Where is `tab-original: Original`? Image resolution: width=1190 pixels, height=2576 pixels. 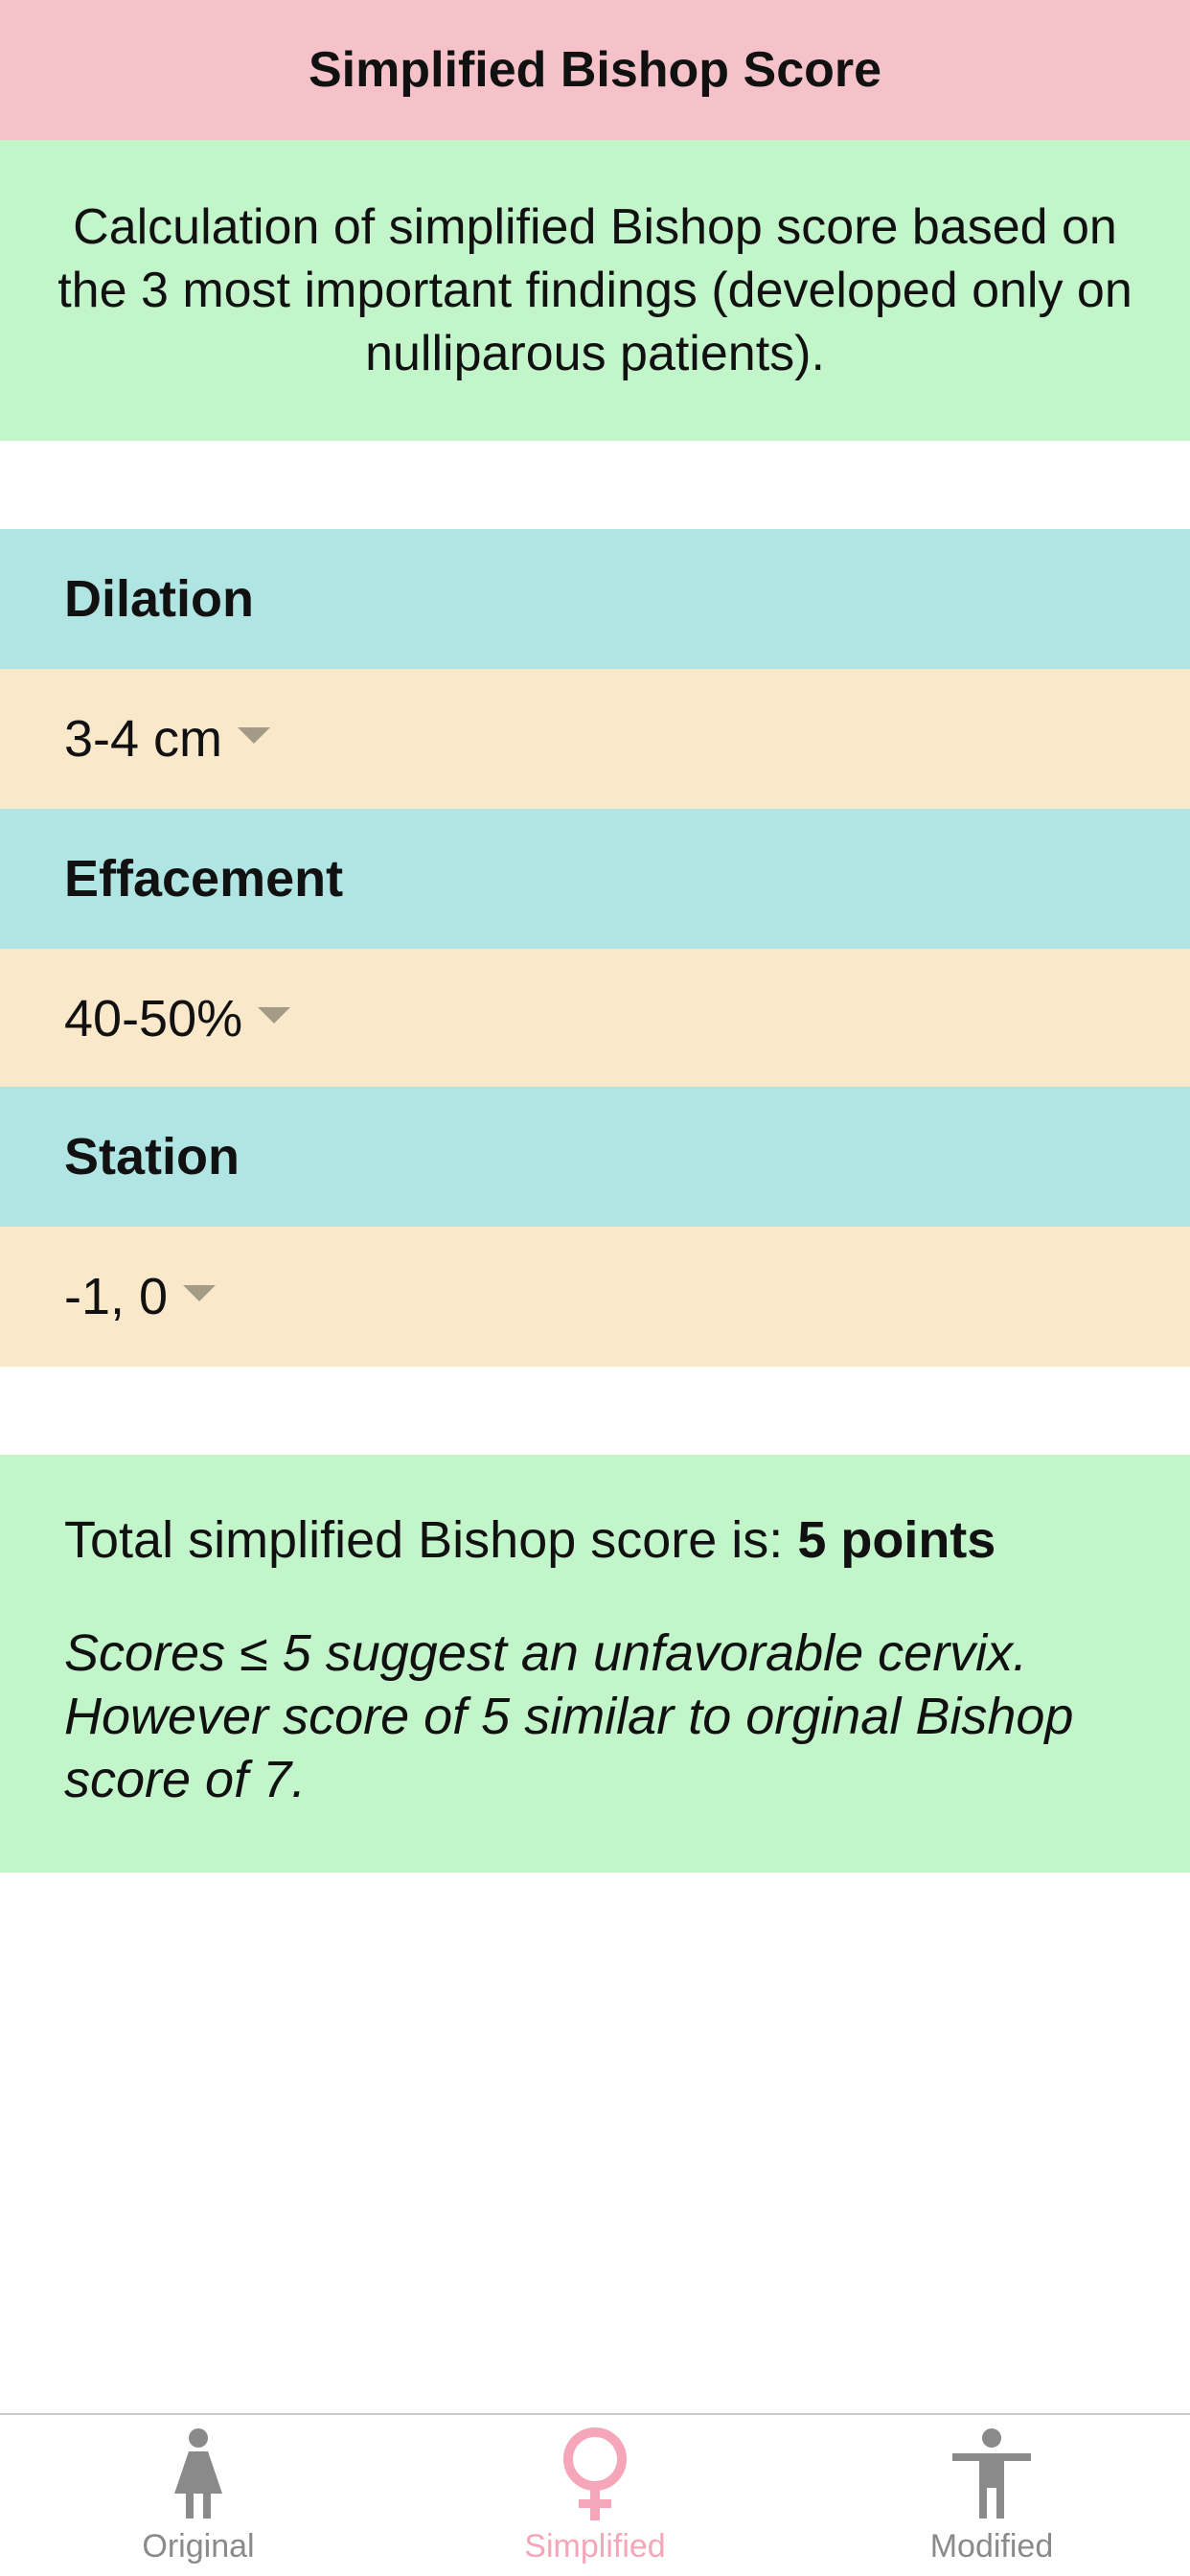 tab-original: Original is located at coordinates (199, 2498).